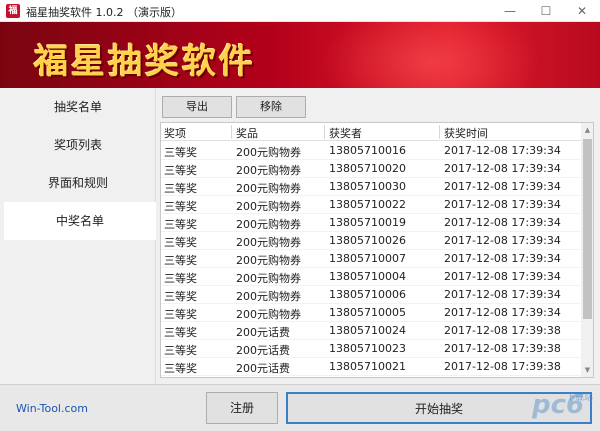 The height and width of the screenshot is (431, 600). I want to click on cell-winner: 13805710004, so click(367, 276).